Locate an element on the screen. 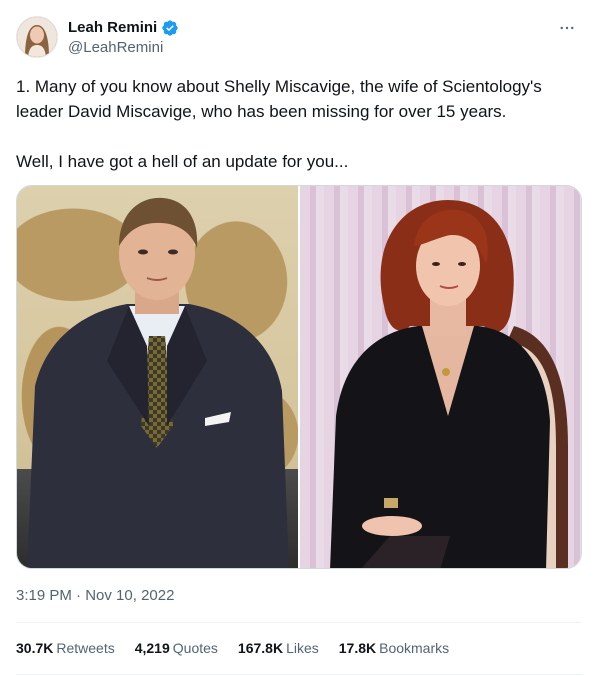  stat-retweets: 30.7K Retweets is located at coordinates (65, 648).